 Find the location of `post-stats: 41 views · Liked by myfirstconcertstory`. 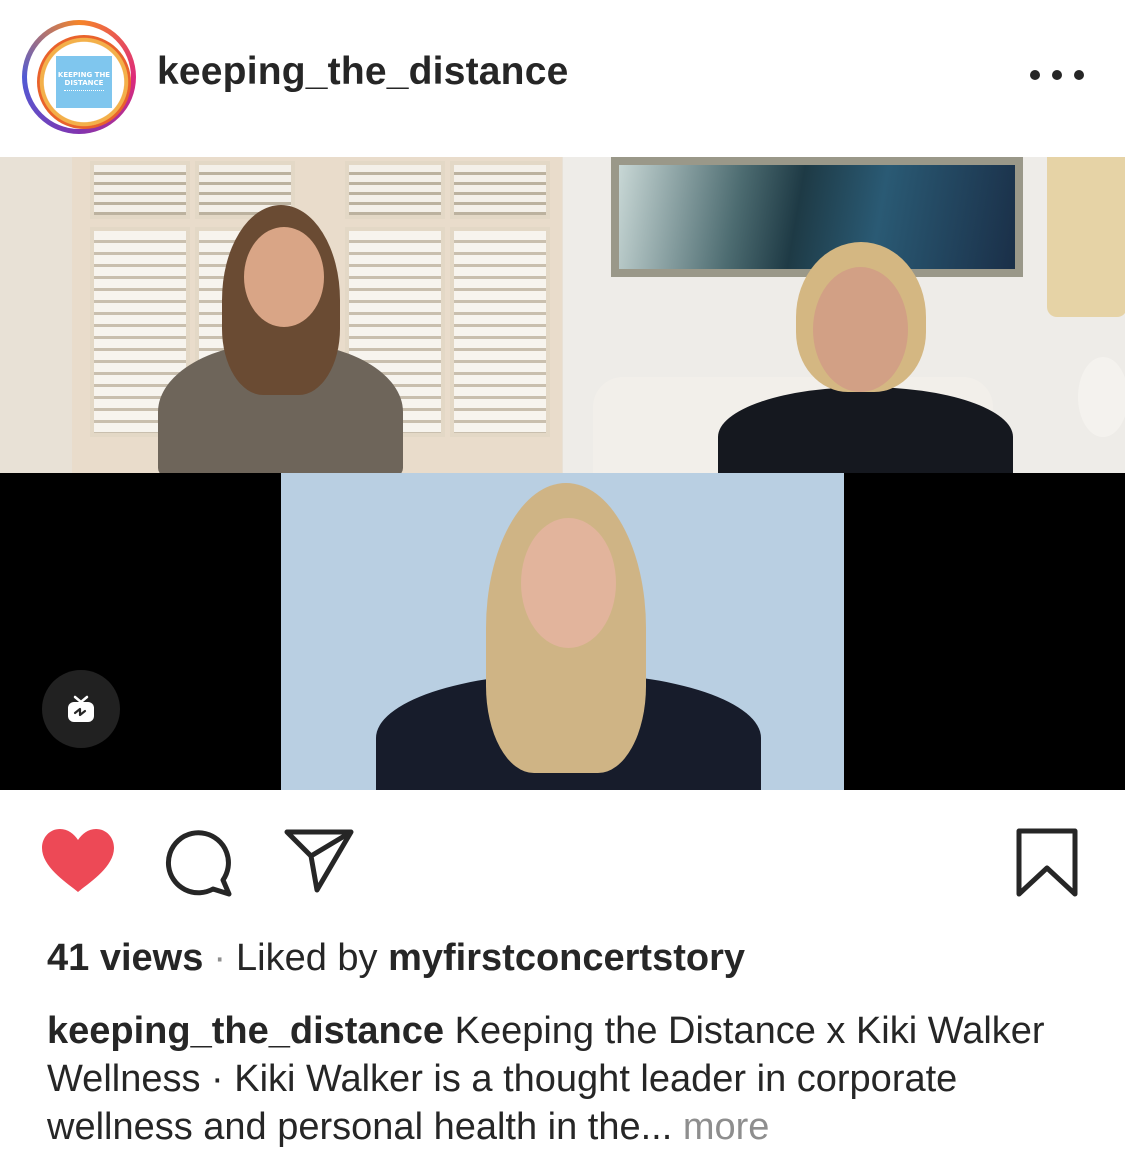

post-stats: 41 views · Liked by myfirstconcertstory is located at coordinates (396, 958).